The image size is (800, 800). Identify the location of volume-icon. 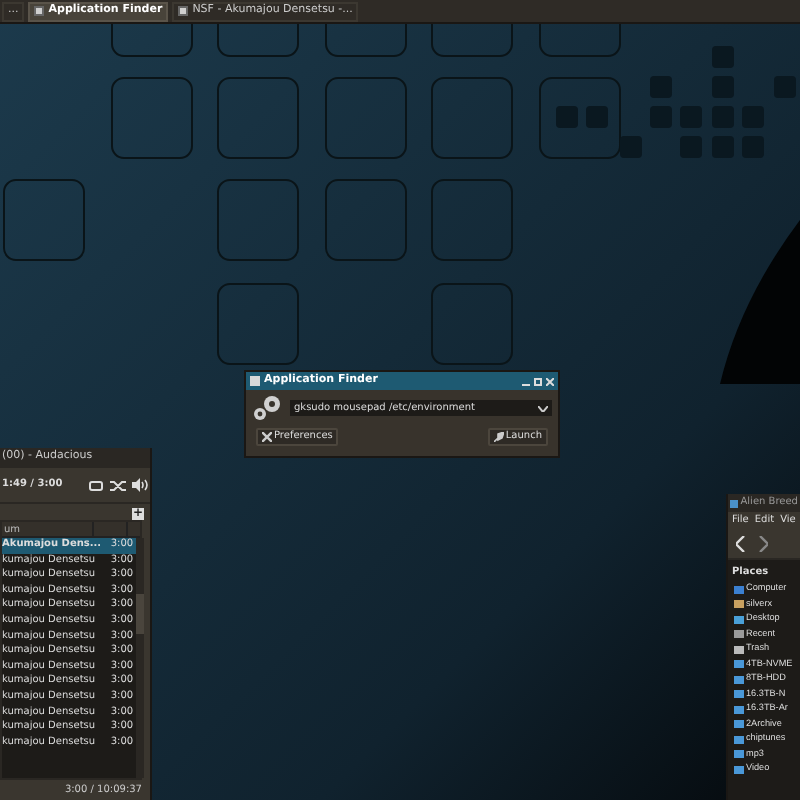
(140, 485).